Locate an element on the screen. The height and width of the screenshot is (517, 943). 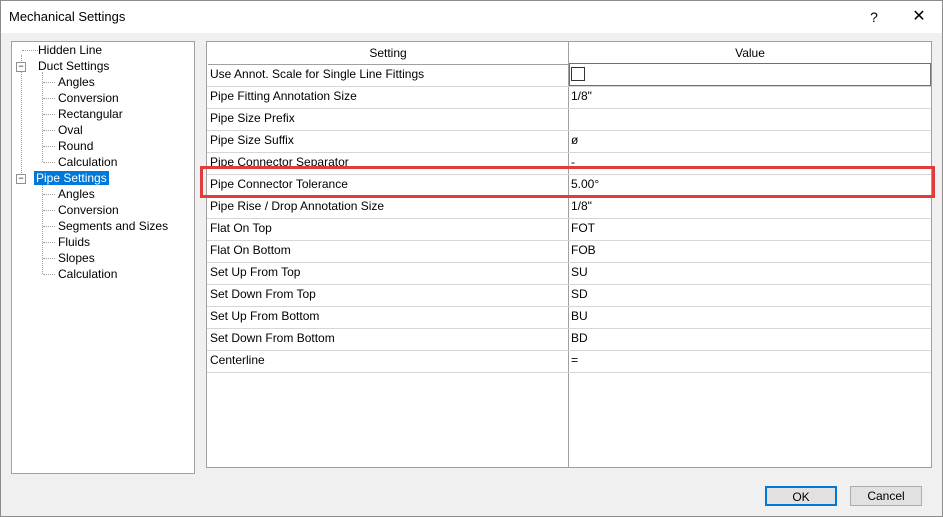
tree-item-pipe-slopes: Slopes is located at coordinates (76, 258).